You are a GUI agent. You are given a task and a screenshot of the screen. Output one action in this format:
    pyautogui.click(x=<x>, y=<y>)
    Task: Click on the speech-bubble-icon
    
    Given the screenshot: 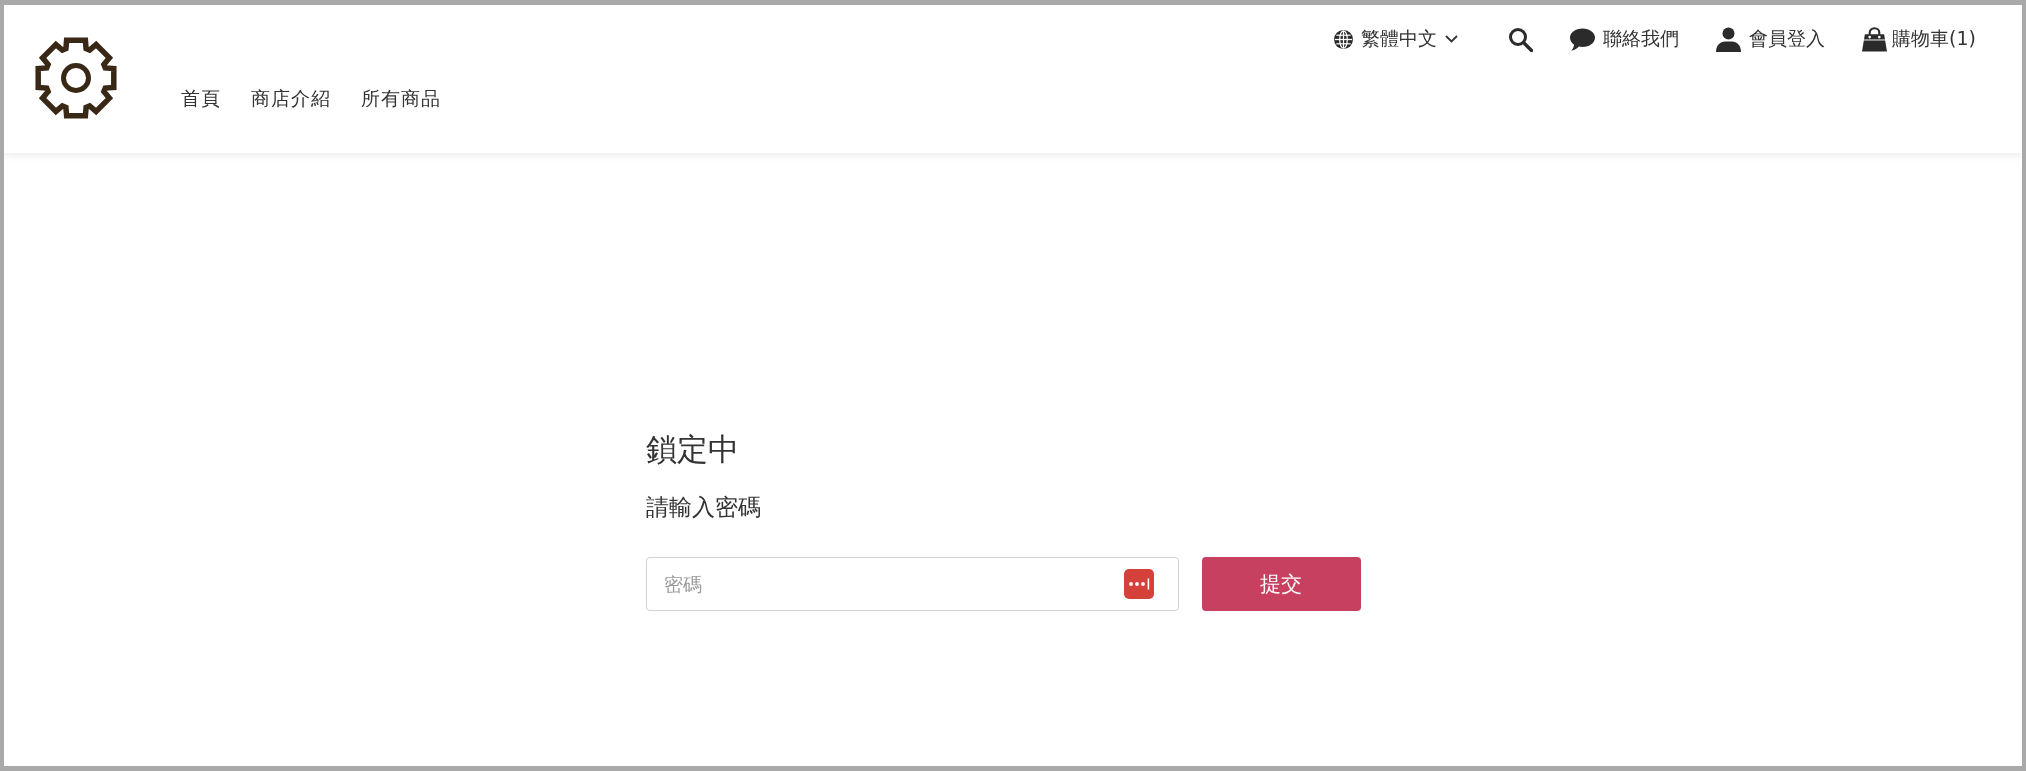 What is the action you would take?
    pyautogui.click(x=1583, y=39)
    